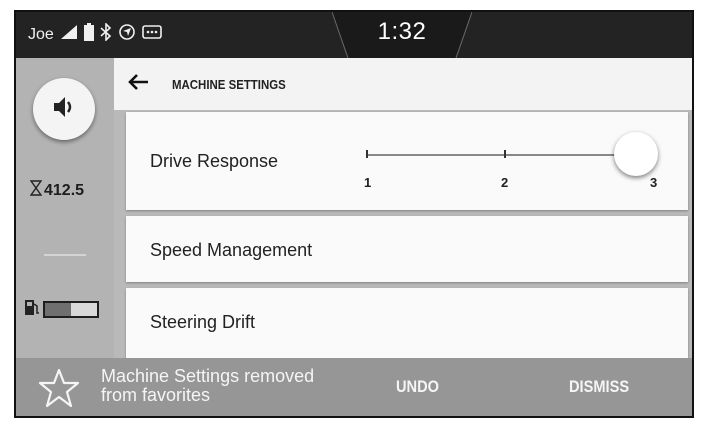 The width and height of the screenshot is (702, 424). I want to click on clock-tab: 1:32, so click(402, 35).